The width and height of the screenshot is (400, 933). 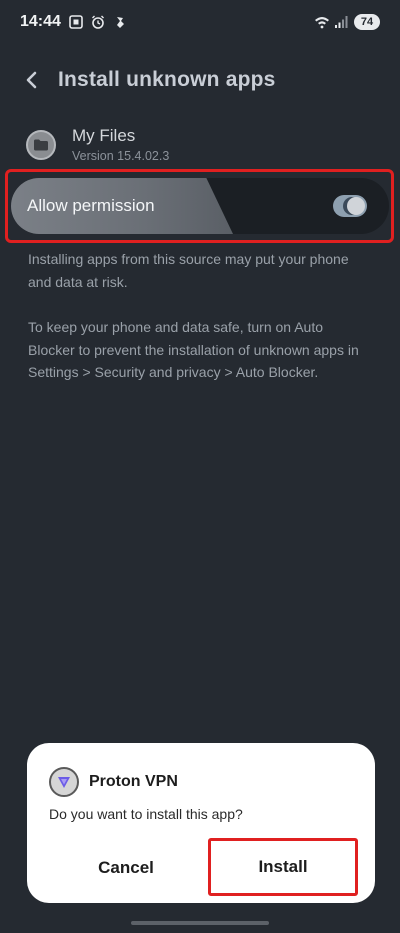 I want to click on status-time: 14:44, so click(x=40, y=21).